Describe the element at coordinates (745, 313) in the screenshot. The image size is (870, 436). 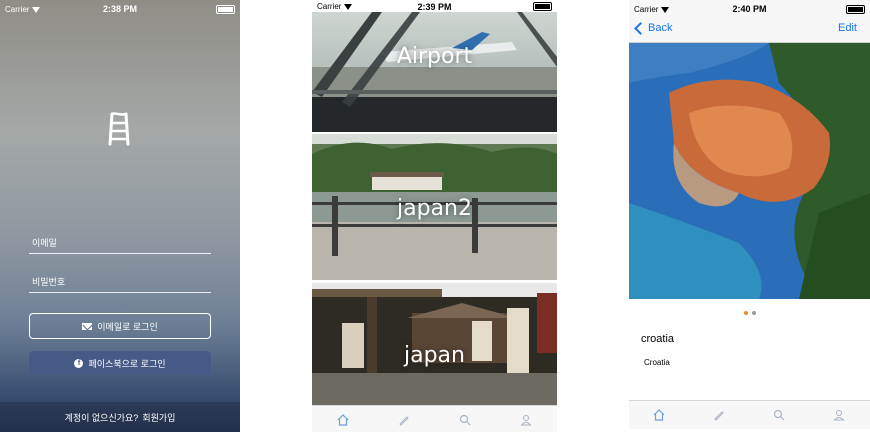
I see `page-dot-active` at that location.